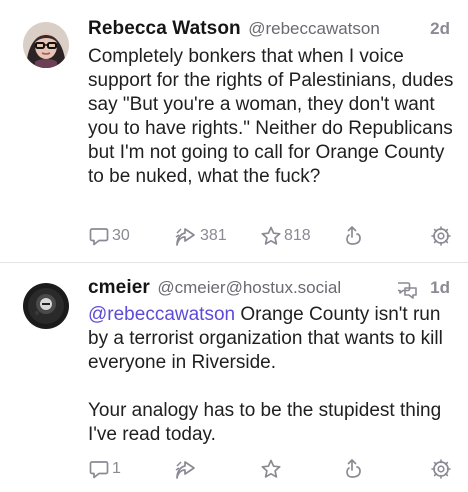  Describe the element at coordinates (249, 287) in the screenshot. I see `account-handle: @cmeier@hostux.social` at that location.